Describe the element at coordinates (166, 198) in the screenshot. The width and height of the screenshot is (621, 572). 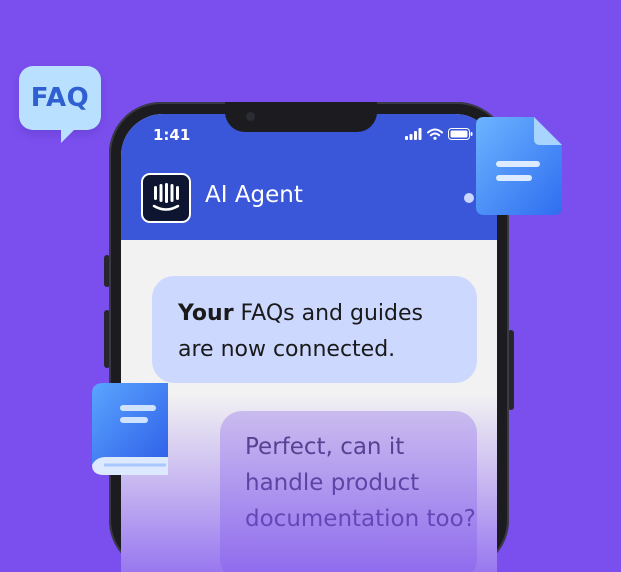
I see `brand-logo-icon` at that location.